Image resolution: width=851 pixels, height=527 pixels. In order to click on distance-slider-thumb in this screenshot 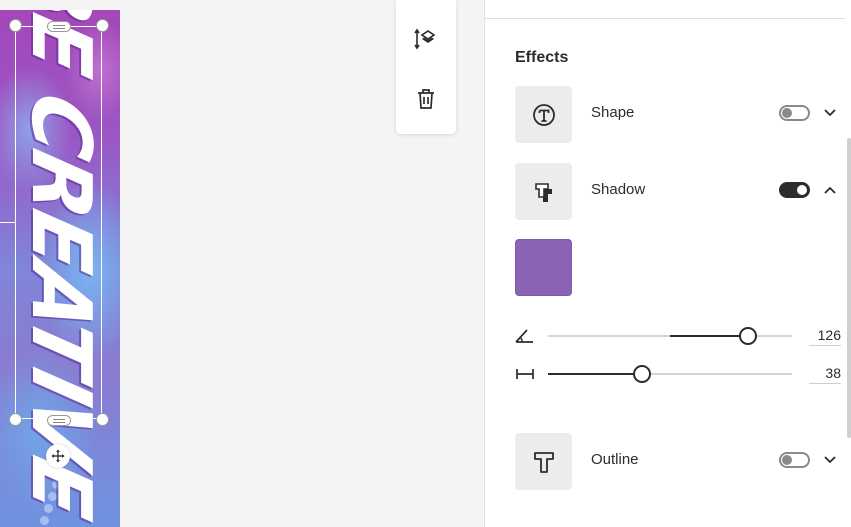, I will do `click(641, 374)`.